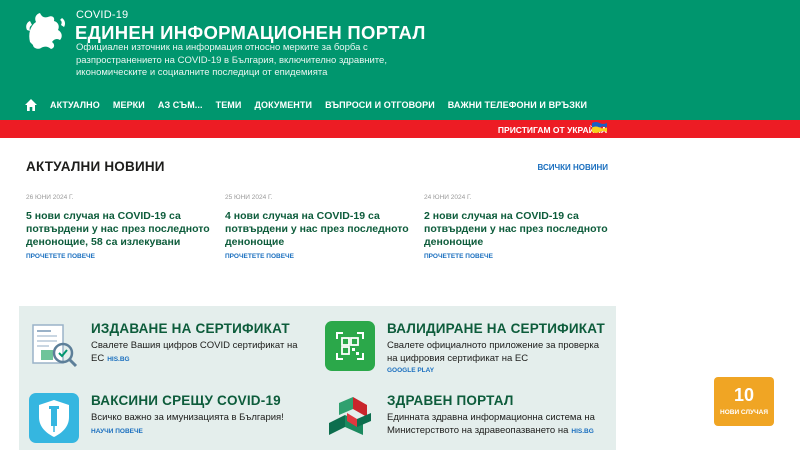 The image size is (800, 450). What do you see at coordinates (186, 400) in the screenshot?
I see `vaccines-title: ВАКСИНИ СРЕЩУ COVID-19` at bounding box center [186, 400].